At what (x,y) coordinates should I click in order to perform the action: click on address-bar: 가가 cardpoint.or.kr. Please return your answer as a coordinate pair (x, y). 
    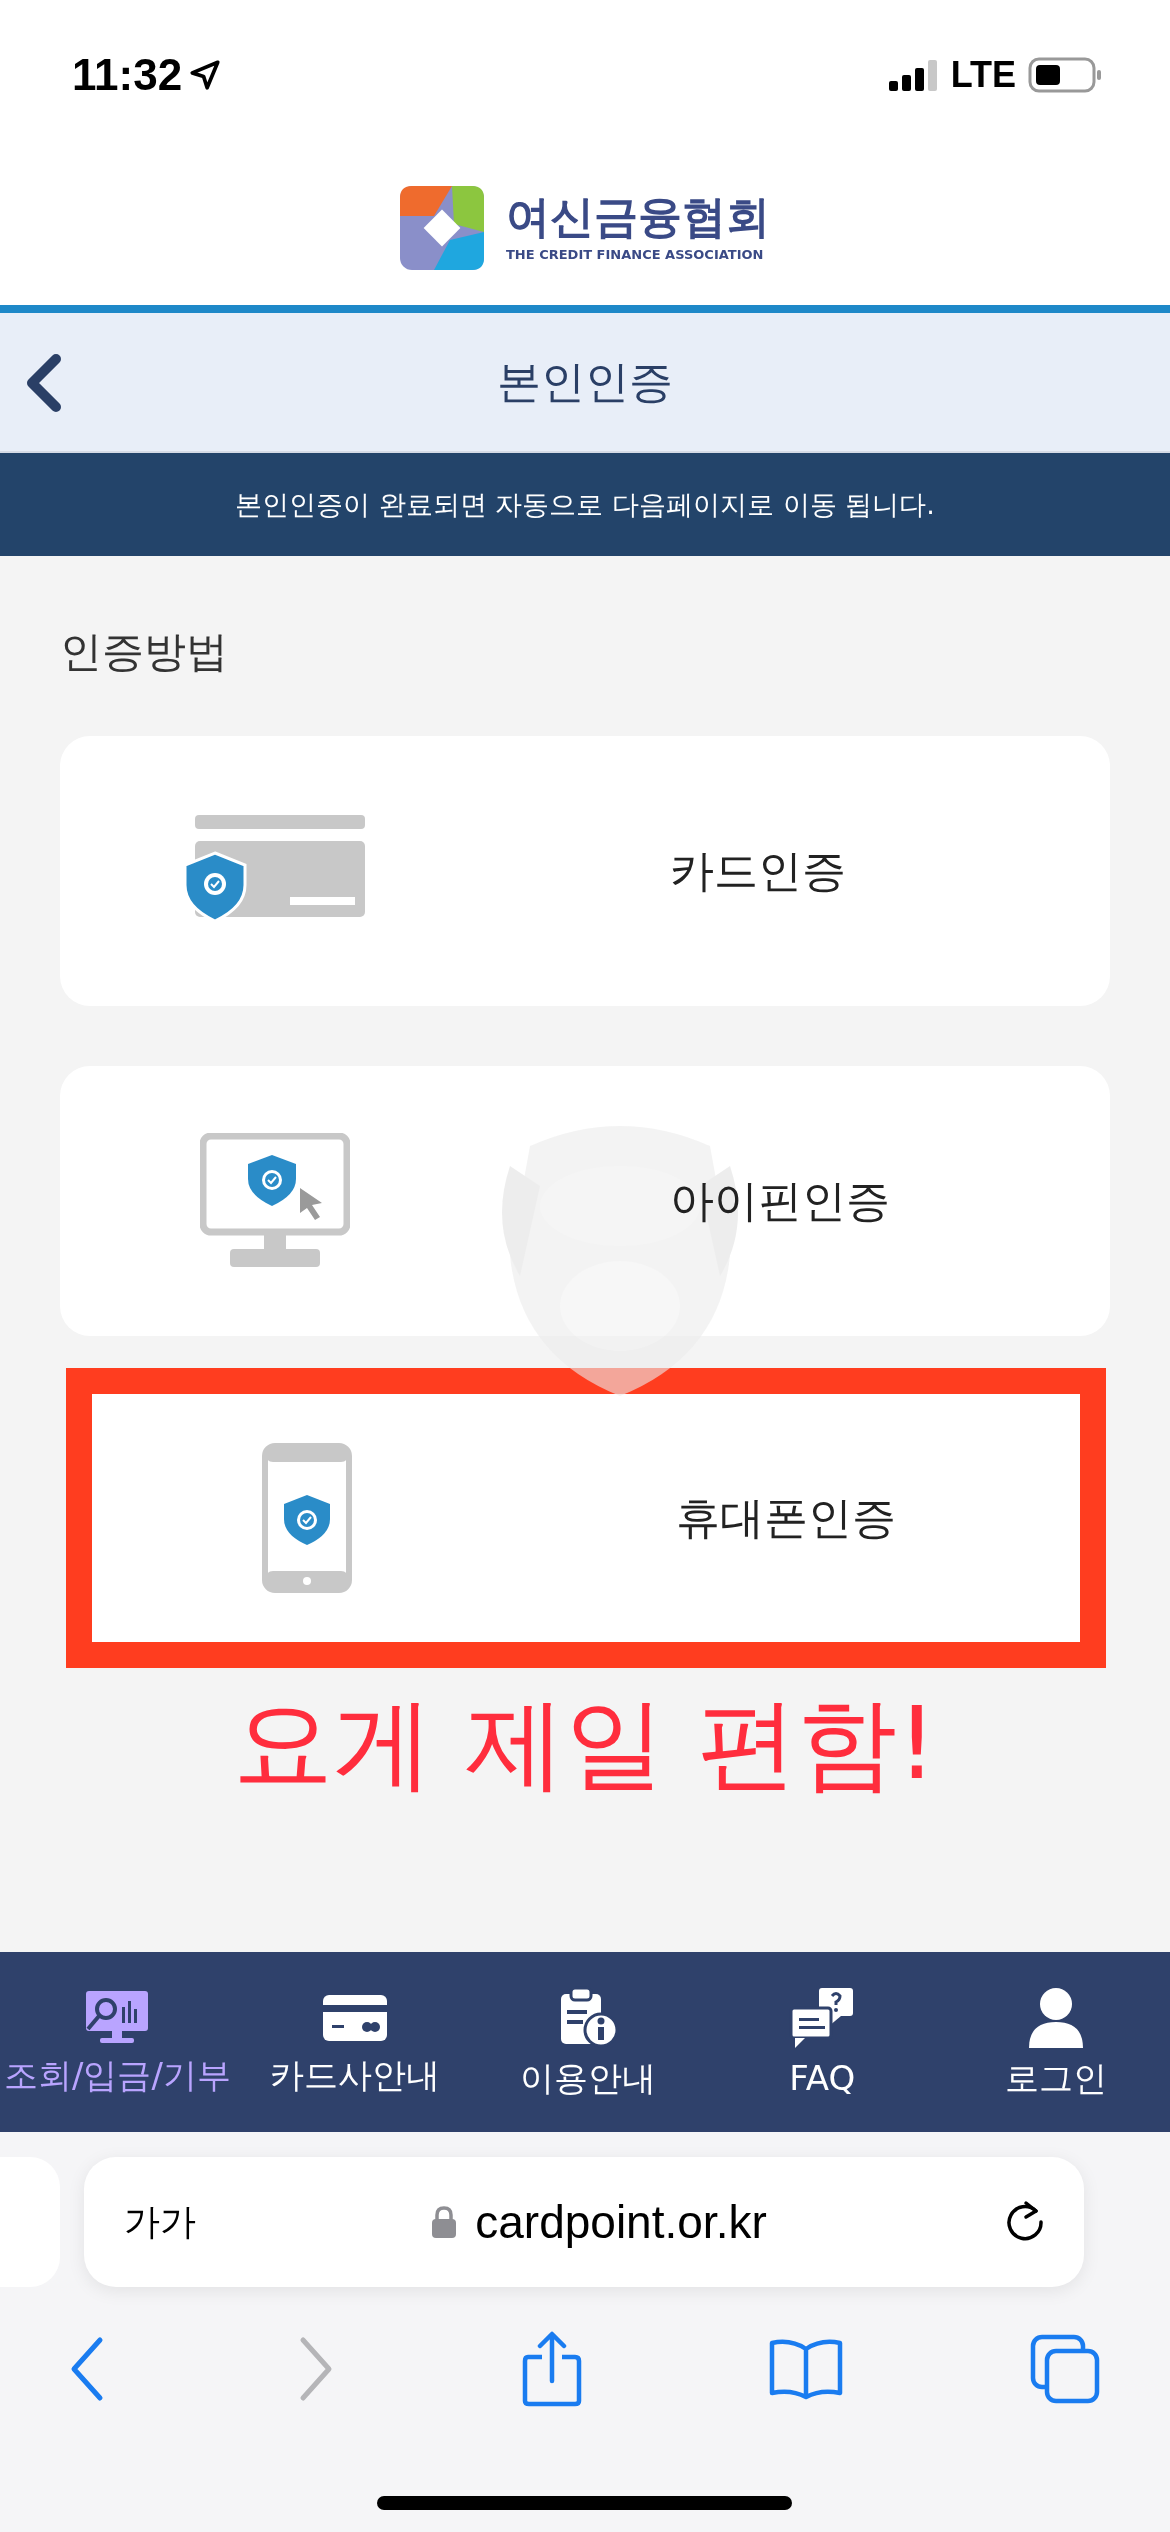
    Looking at the image, I should click on (584, 2222).